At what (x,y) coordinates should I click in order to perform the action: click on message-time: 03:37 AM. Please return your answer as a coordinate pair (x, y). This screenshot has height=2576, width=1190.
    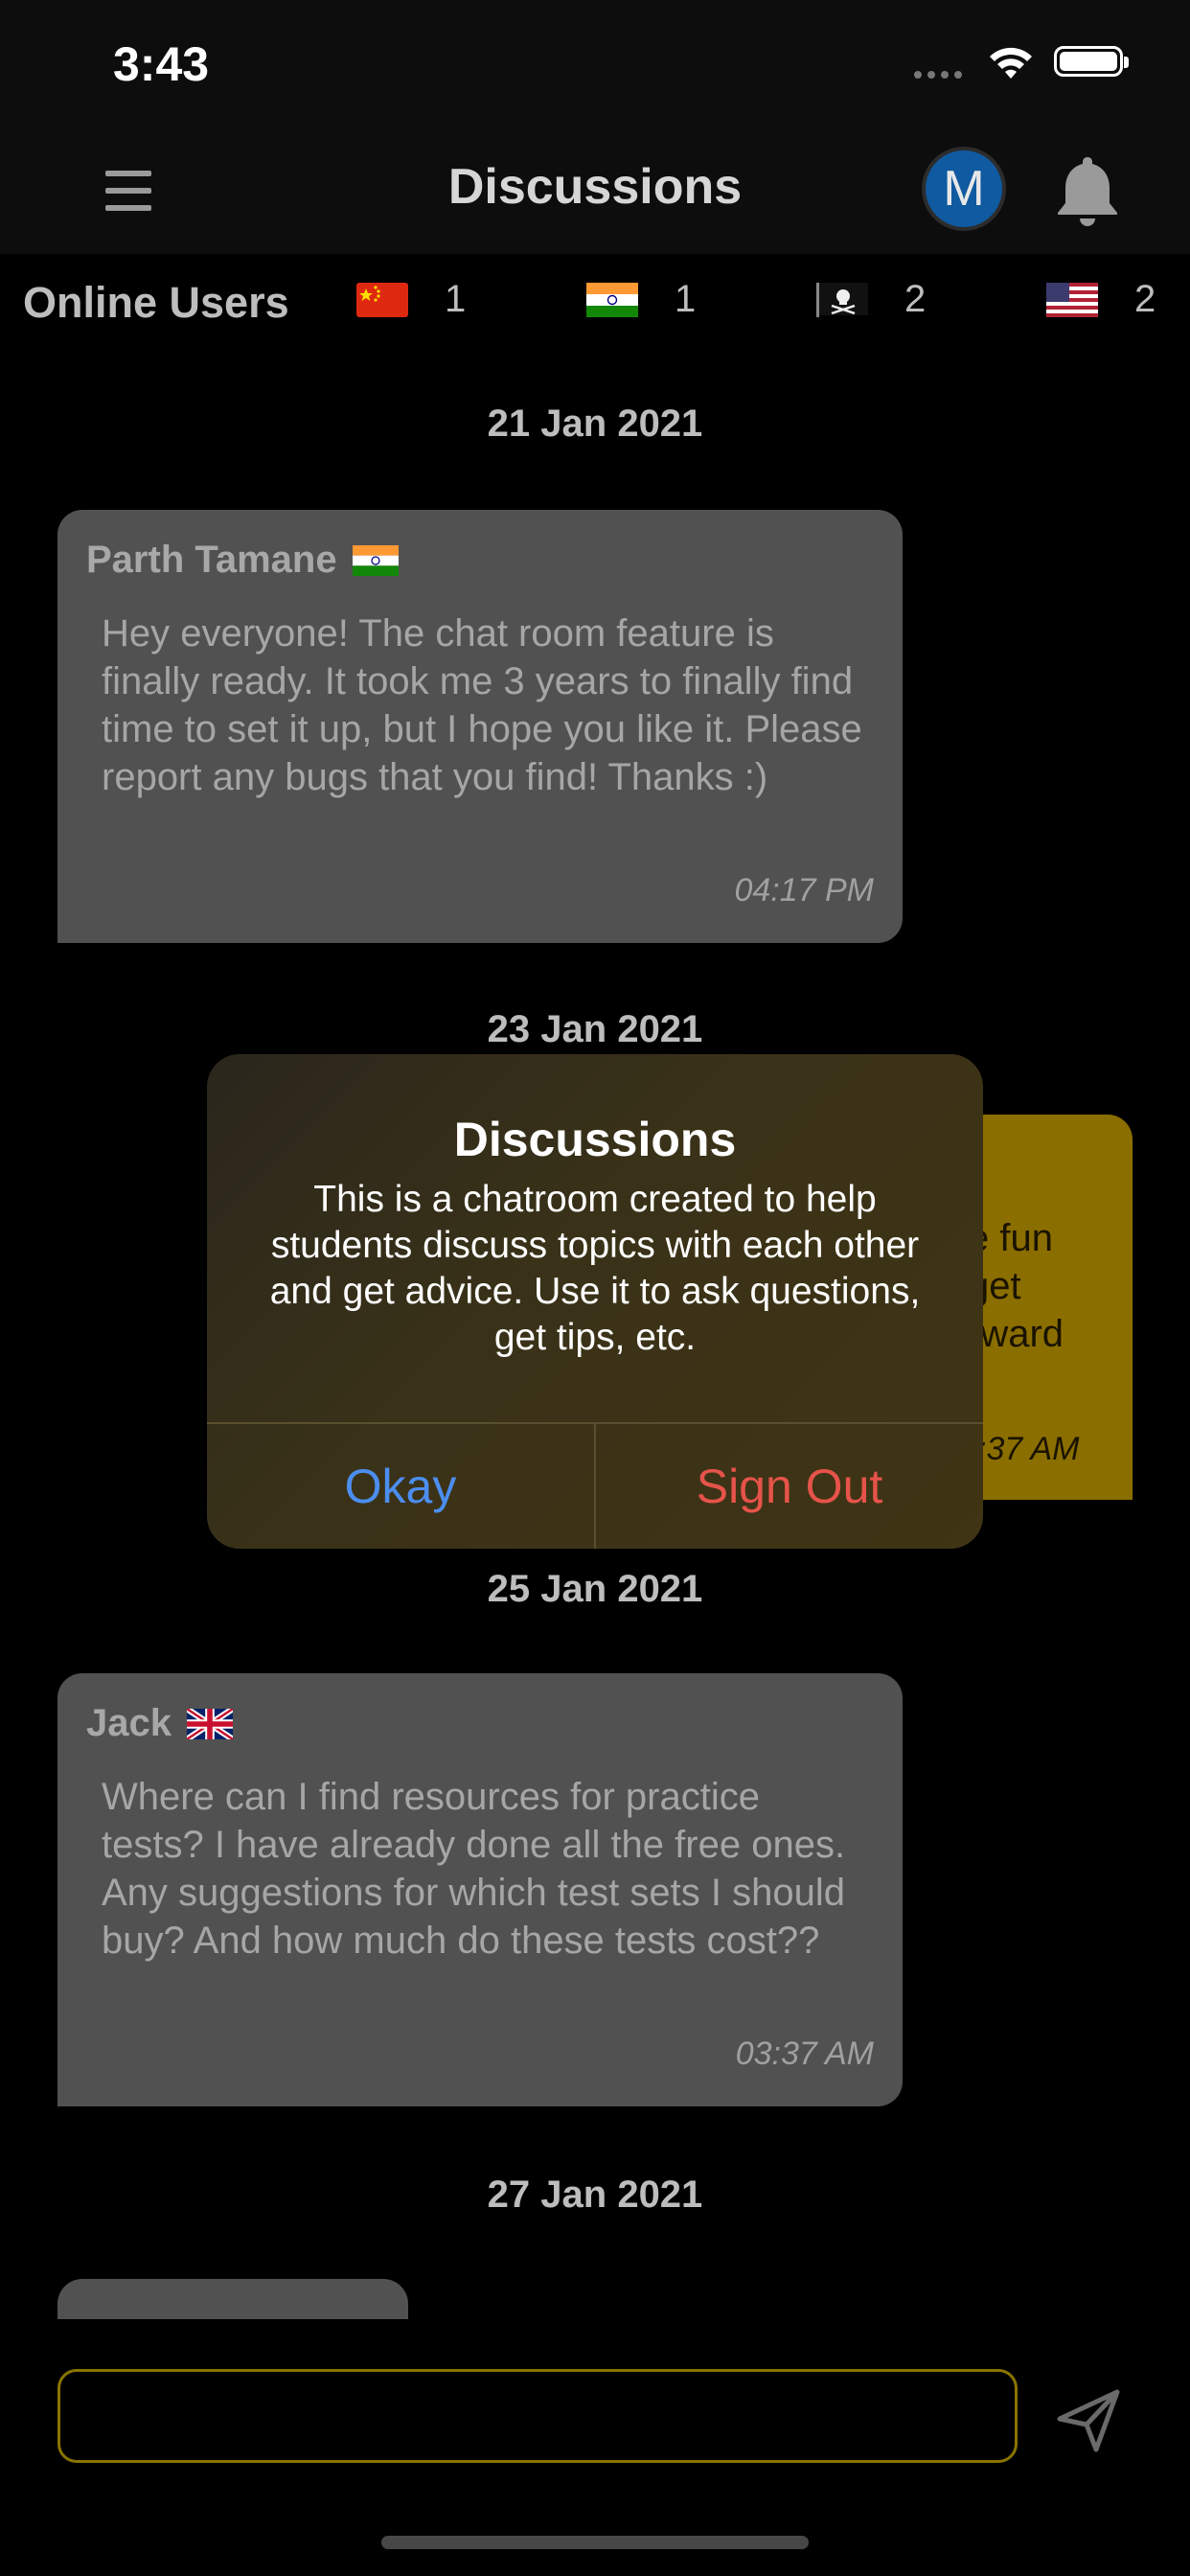
    Looking at the image, I should click on (805, 2054).